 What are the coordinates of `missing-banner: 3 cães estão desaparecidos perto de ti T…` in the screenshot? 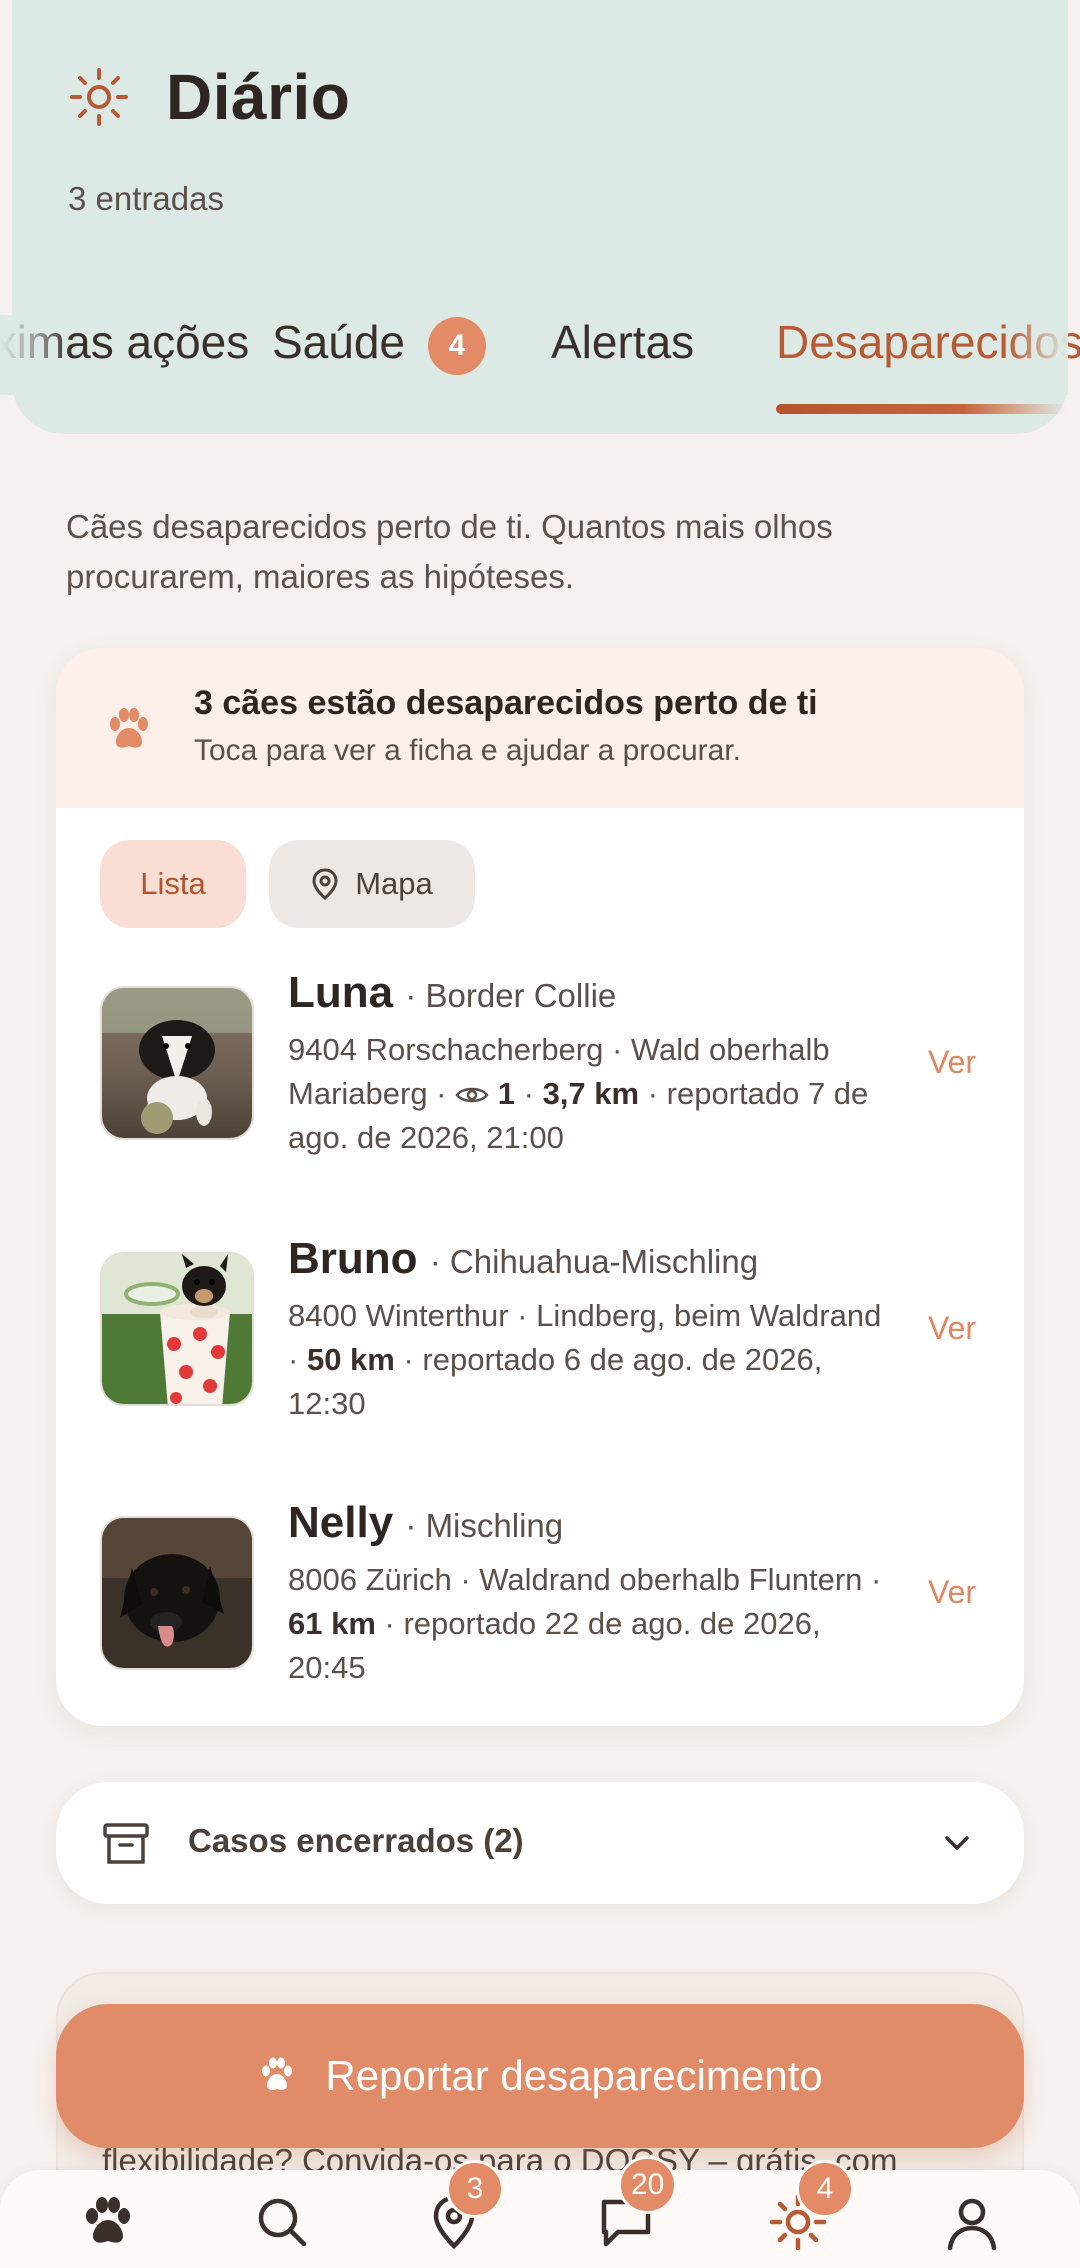 It's located at (540, 728).